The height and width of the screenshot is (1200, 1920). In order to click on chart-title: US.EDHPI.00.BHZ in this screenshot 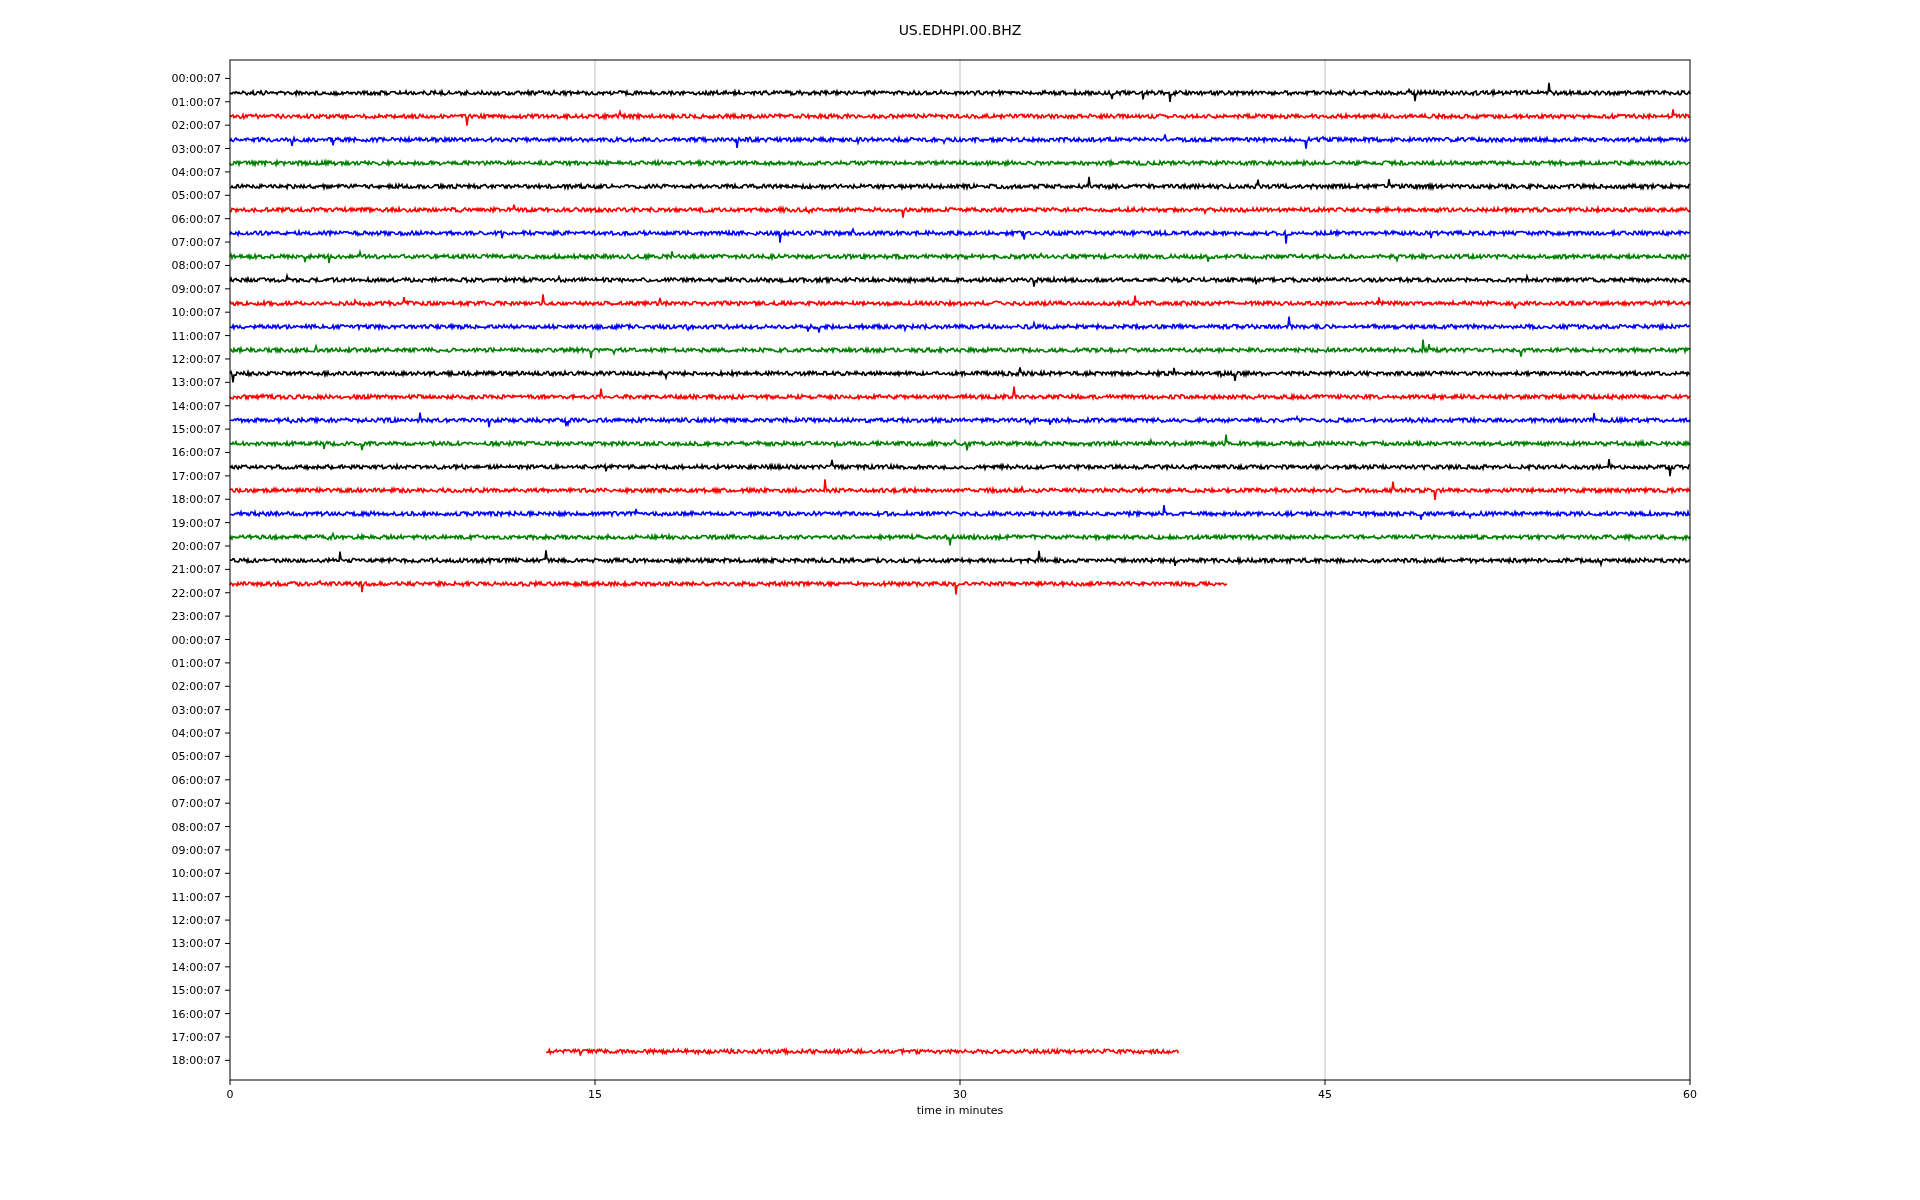, I will do `click(960, 30)`.